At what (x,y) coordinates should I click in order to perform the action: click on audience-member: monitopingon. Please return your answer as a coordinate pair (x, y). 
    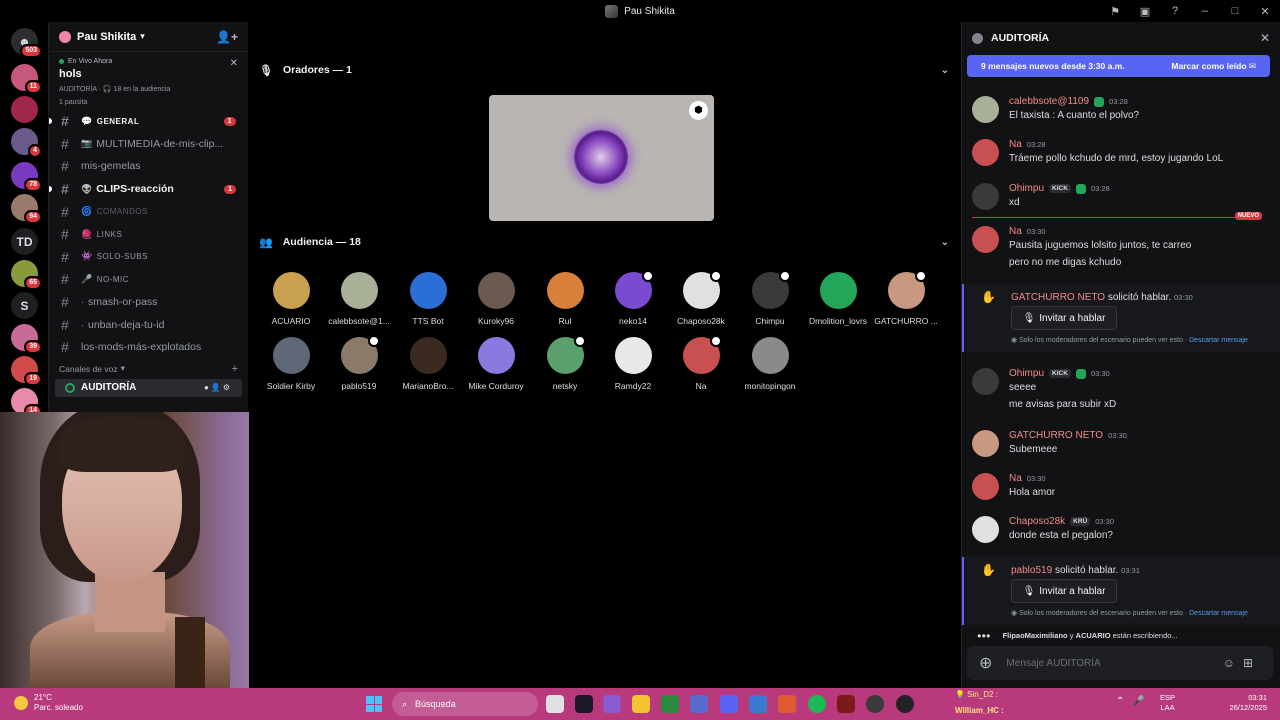
    Looking at the image, I should click on (770, 364).